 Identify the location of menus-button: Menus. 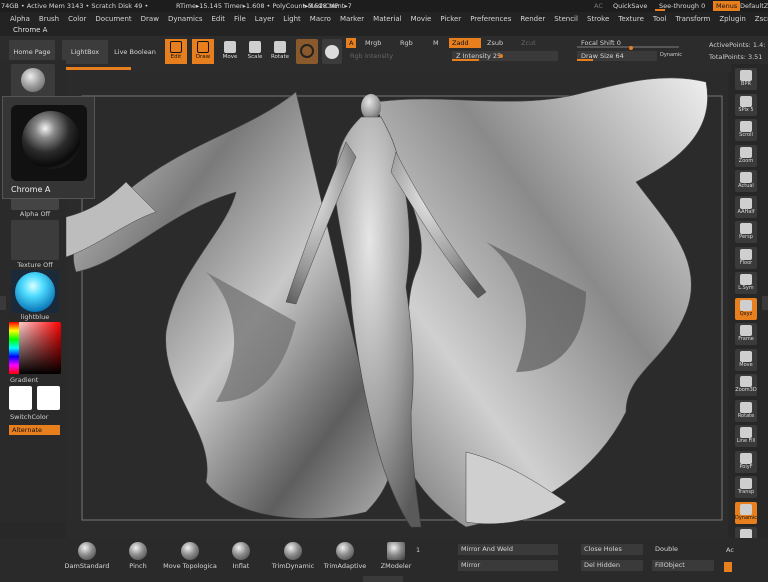
(727, 6).